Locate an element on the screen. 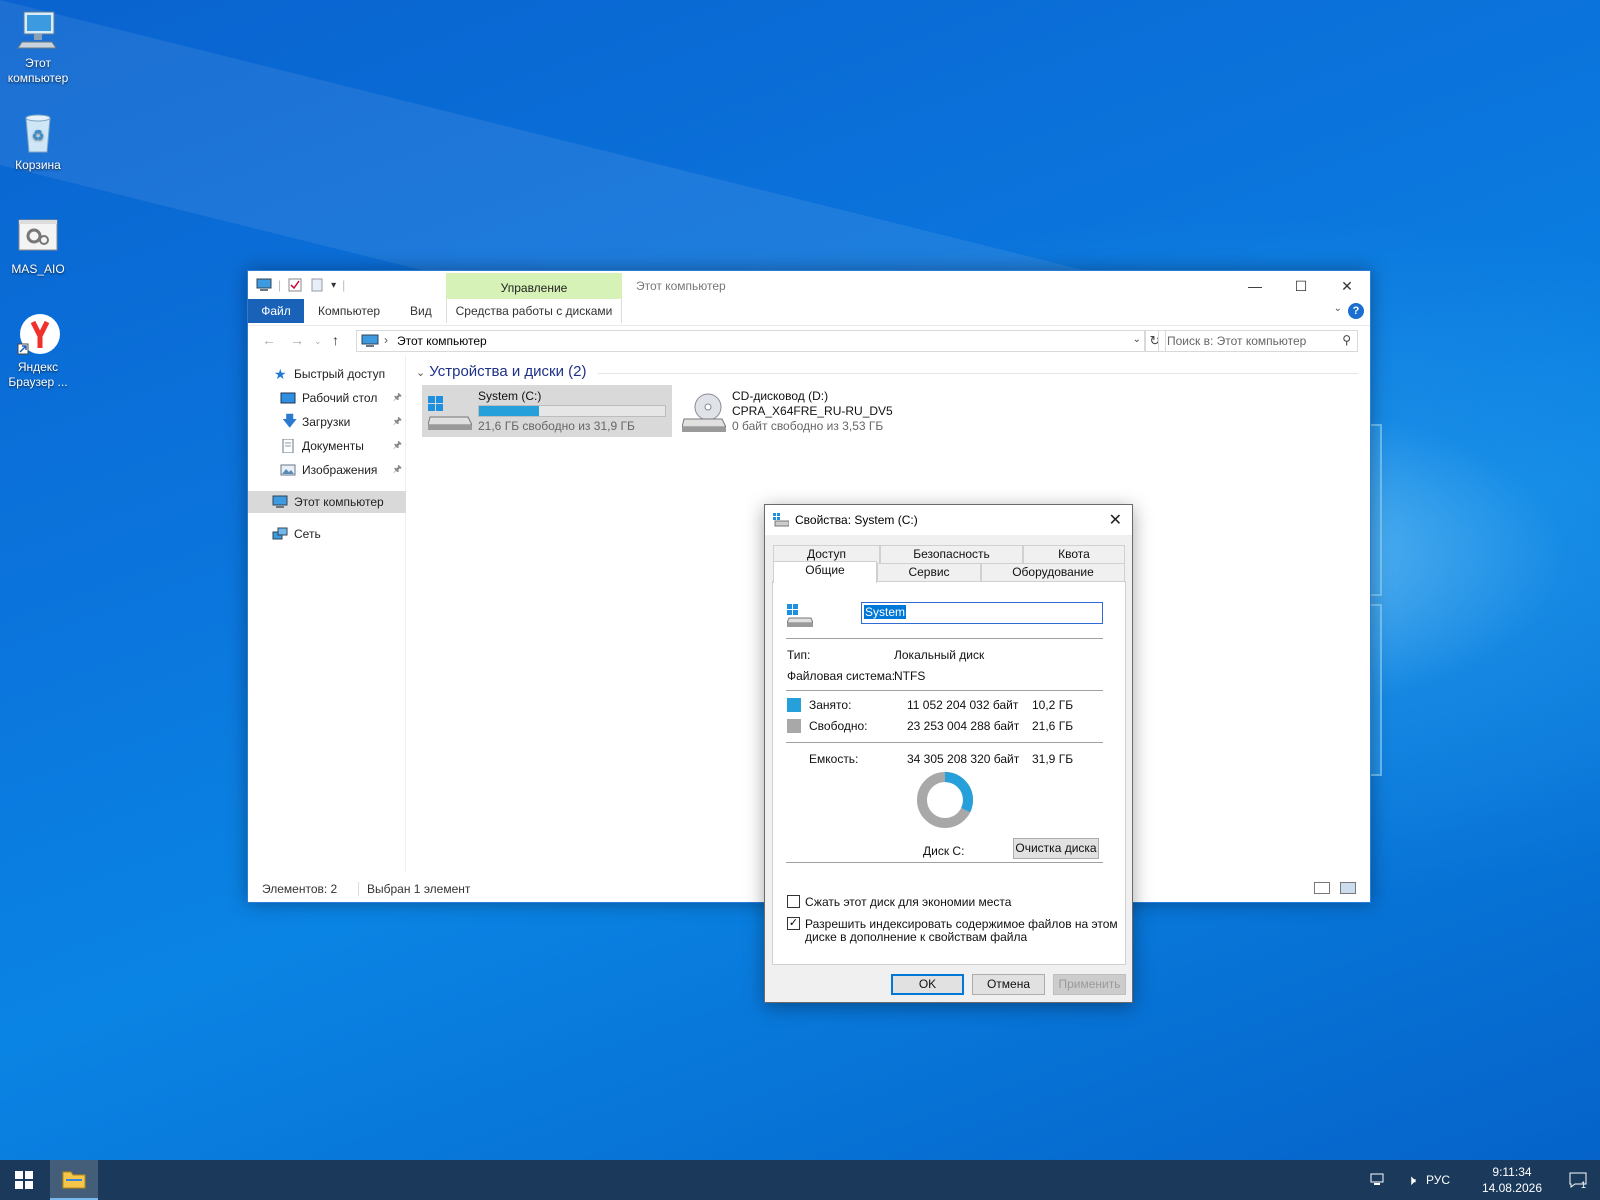 This screenshot has height=1200, width=1600. compress-drive-checkbox is located at coordinates (793, 901).